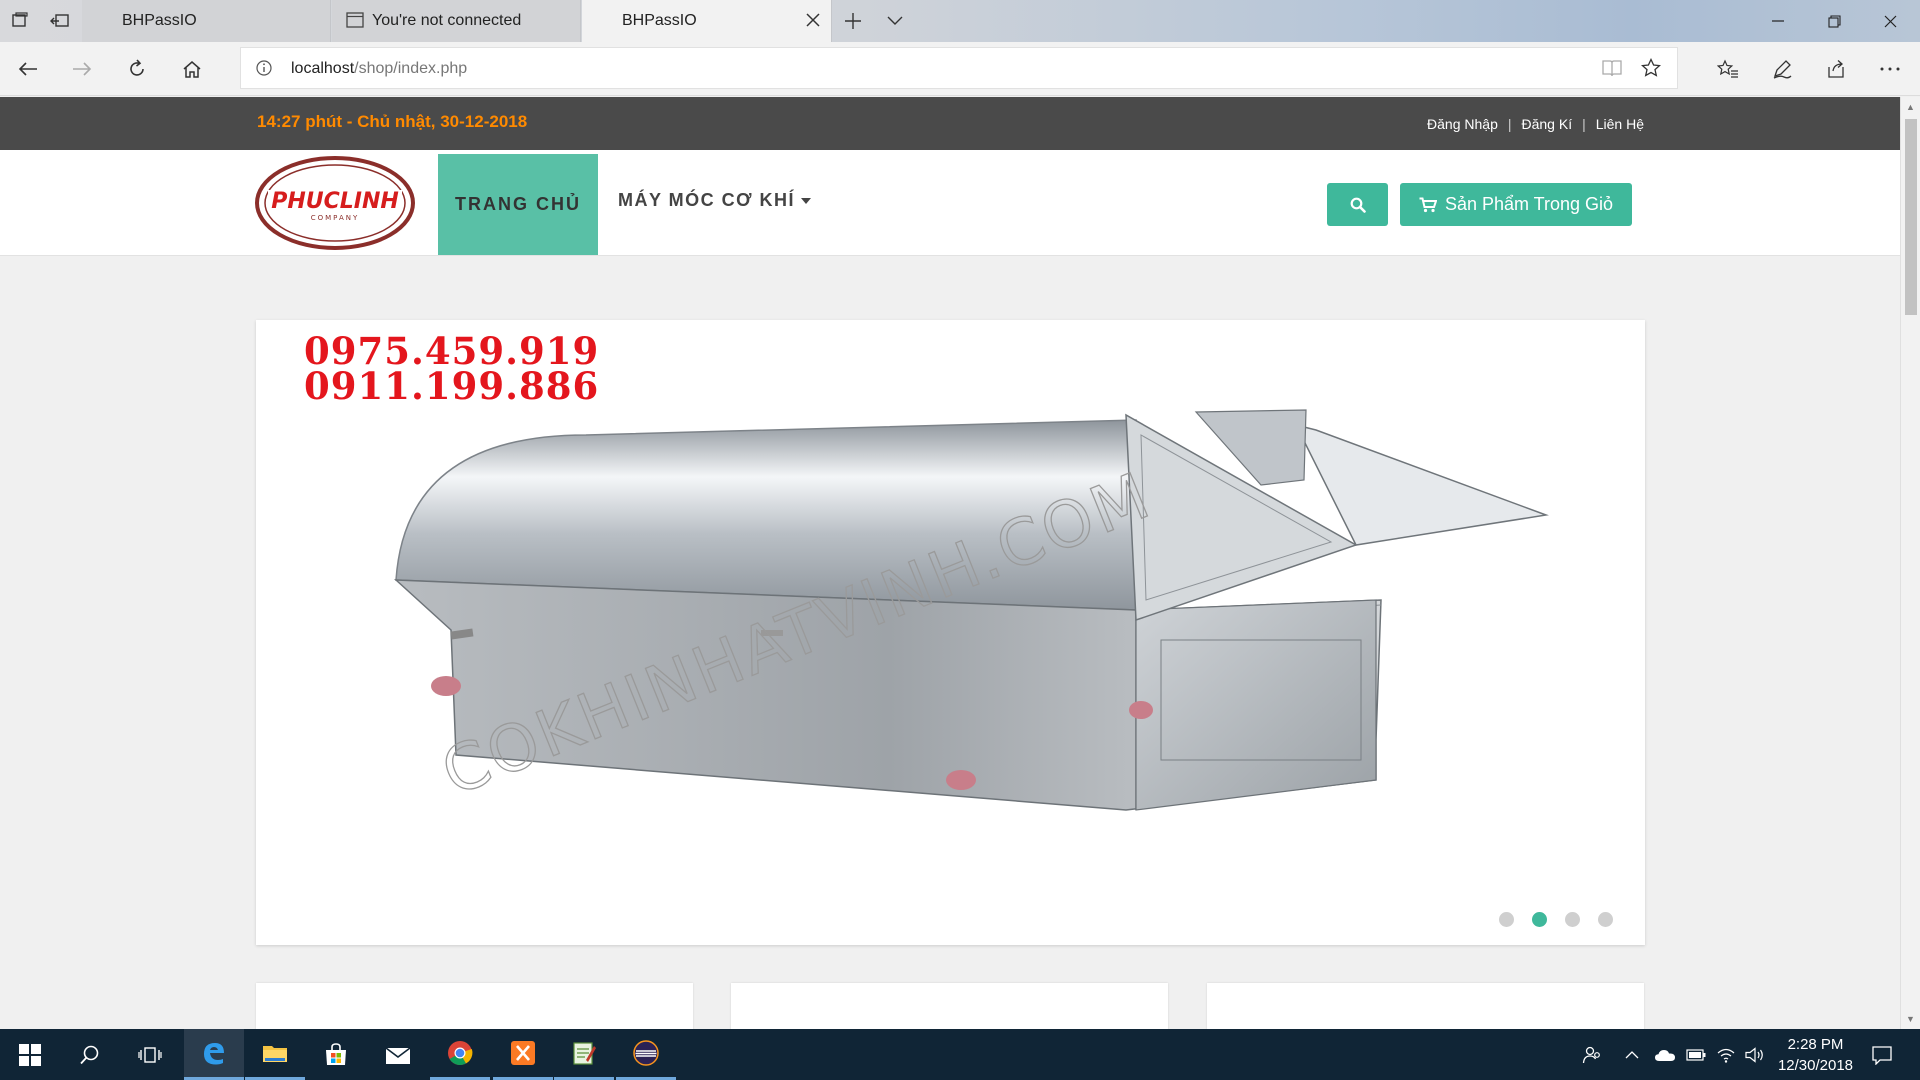  What do you see at coordinates (1539, 919) in the screenshot?
I see `slide-indicator-2-active` at bounding box center [1539, 919].